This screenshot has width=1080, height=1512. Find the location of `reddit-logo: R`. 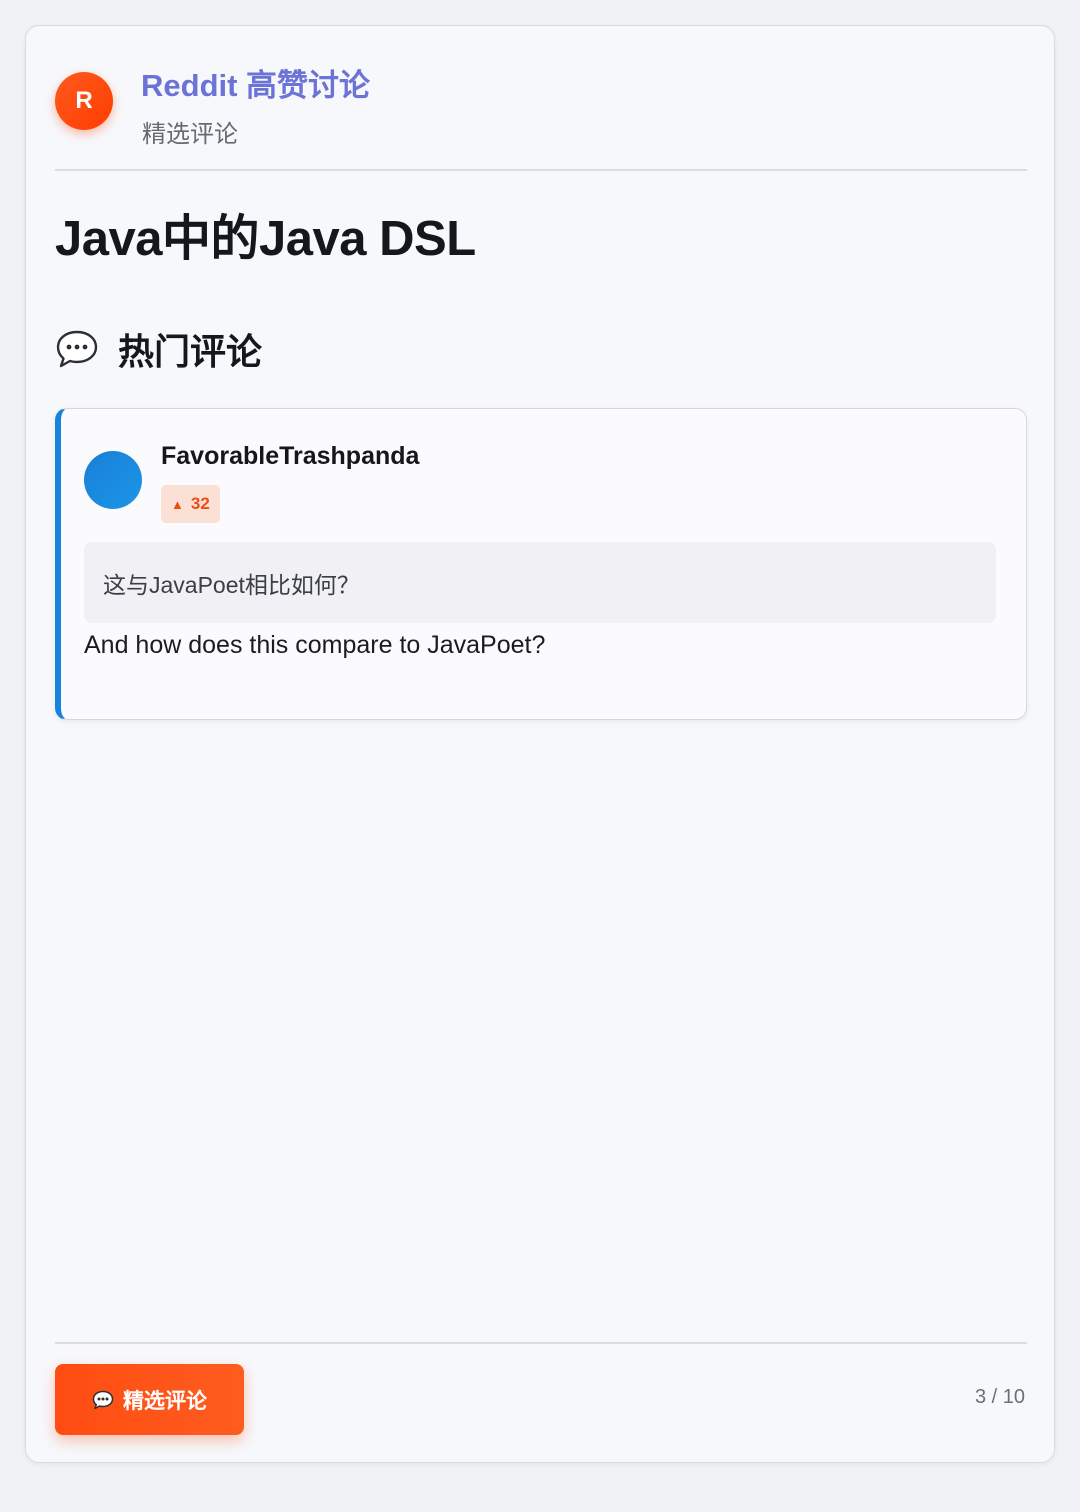

reddit-logo: R is located at coordinates (84, 101).